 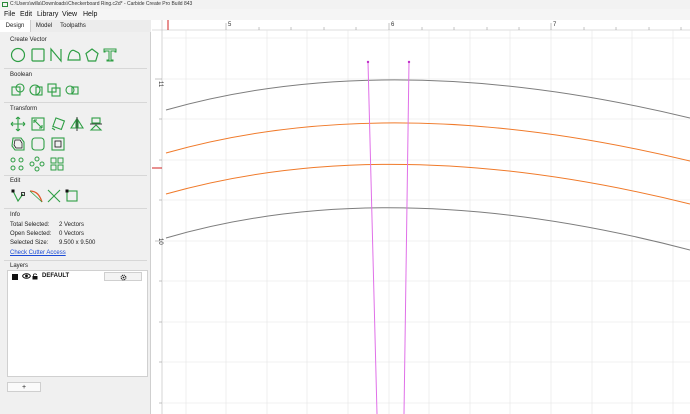 I want to click on polyline-icon, so click(x=56, y=55).